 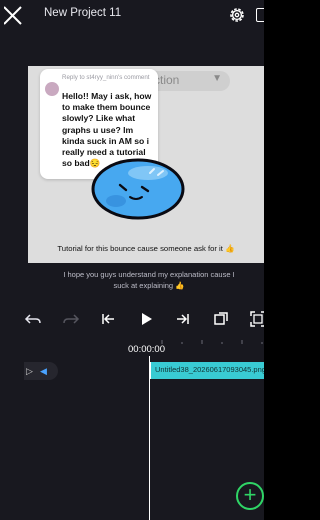 I want to click on audio-track-control: ▷ ◀, so click(x=41, y=371).